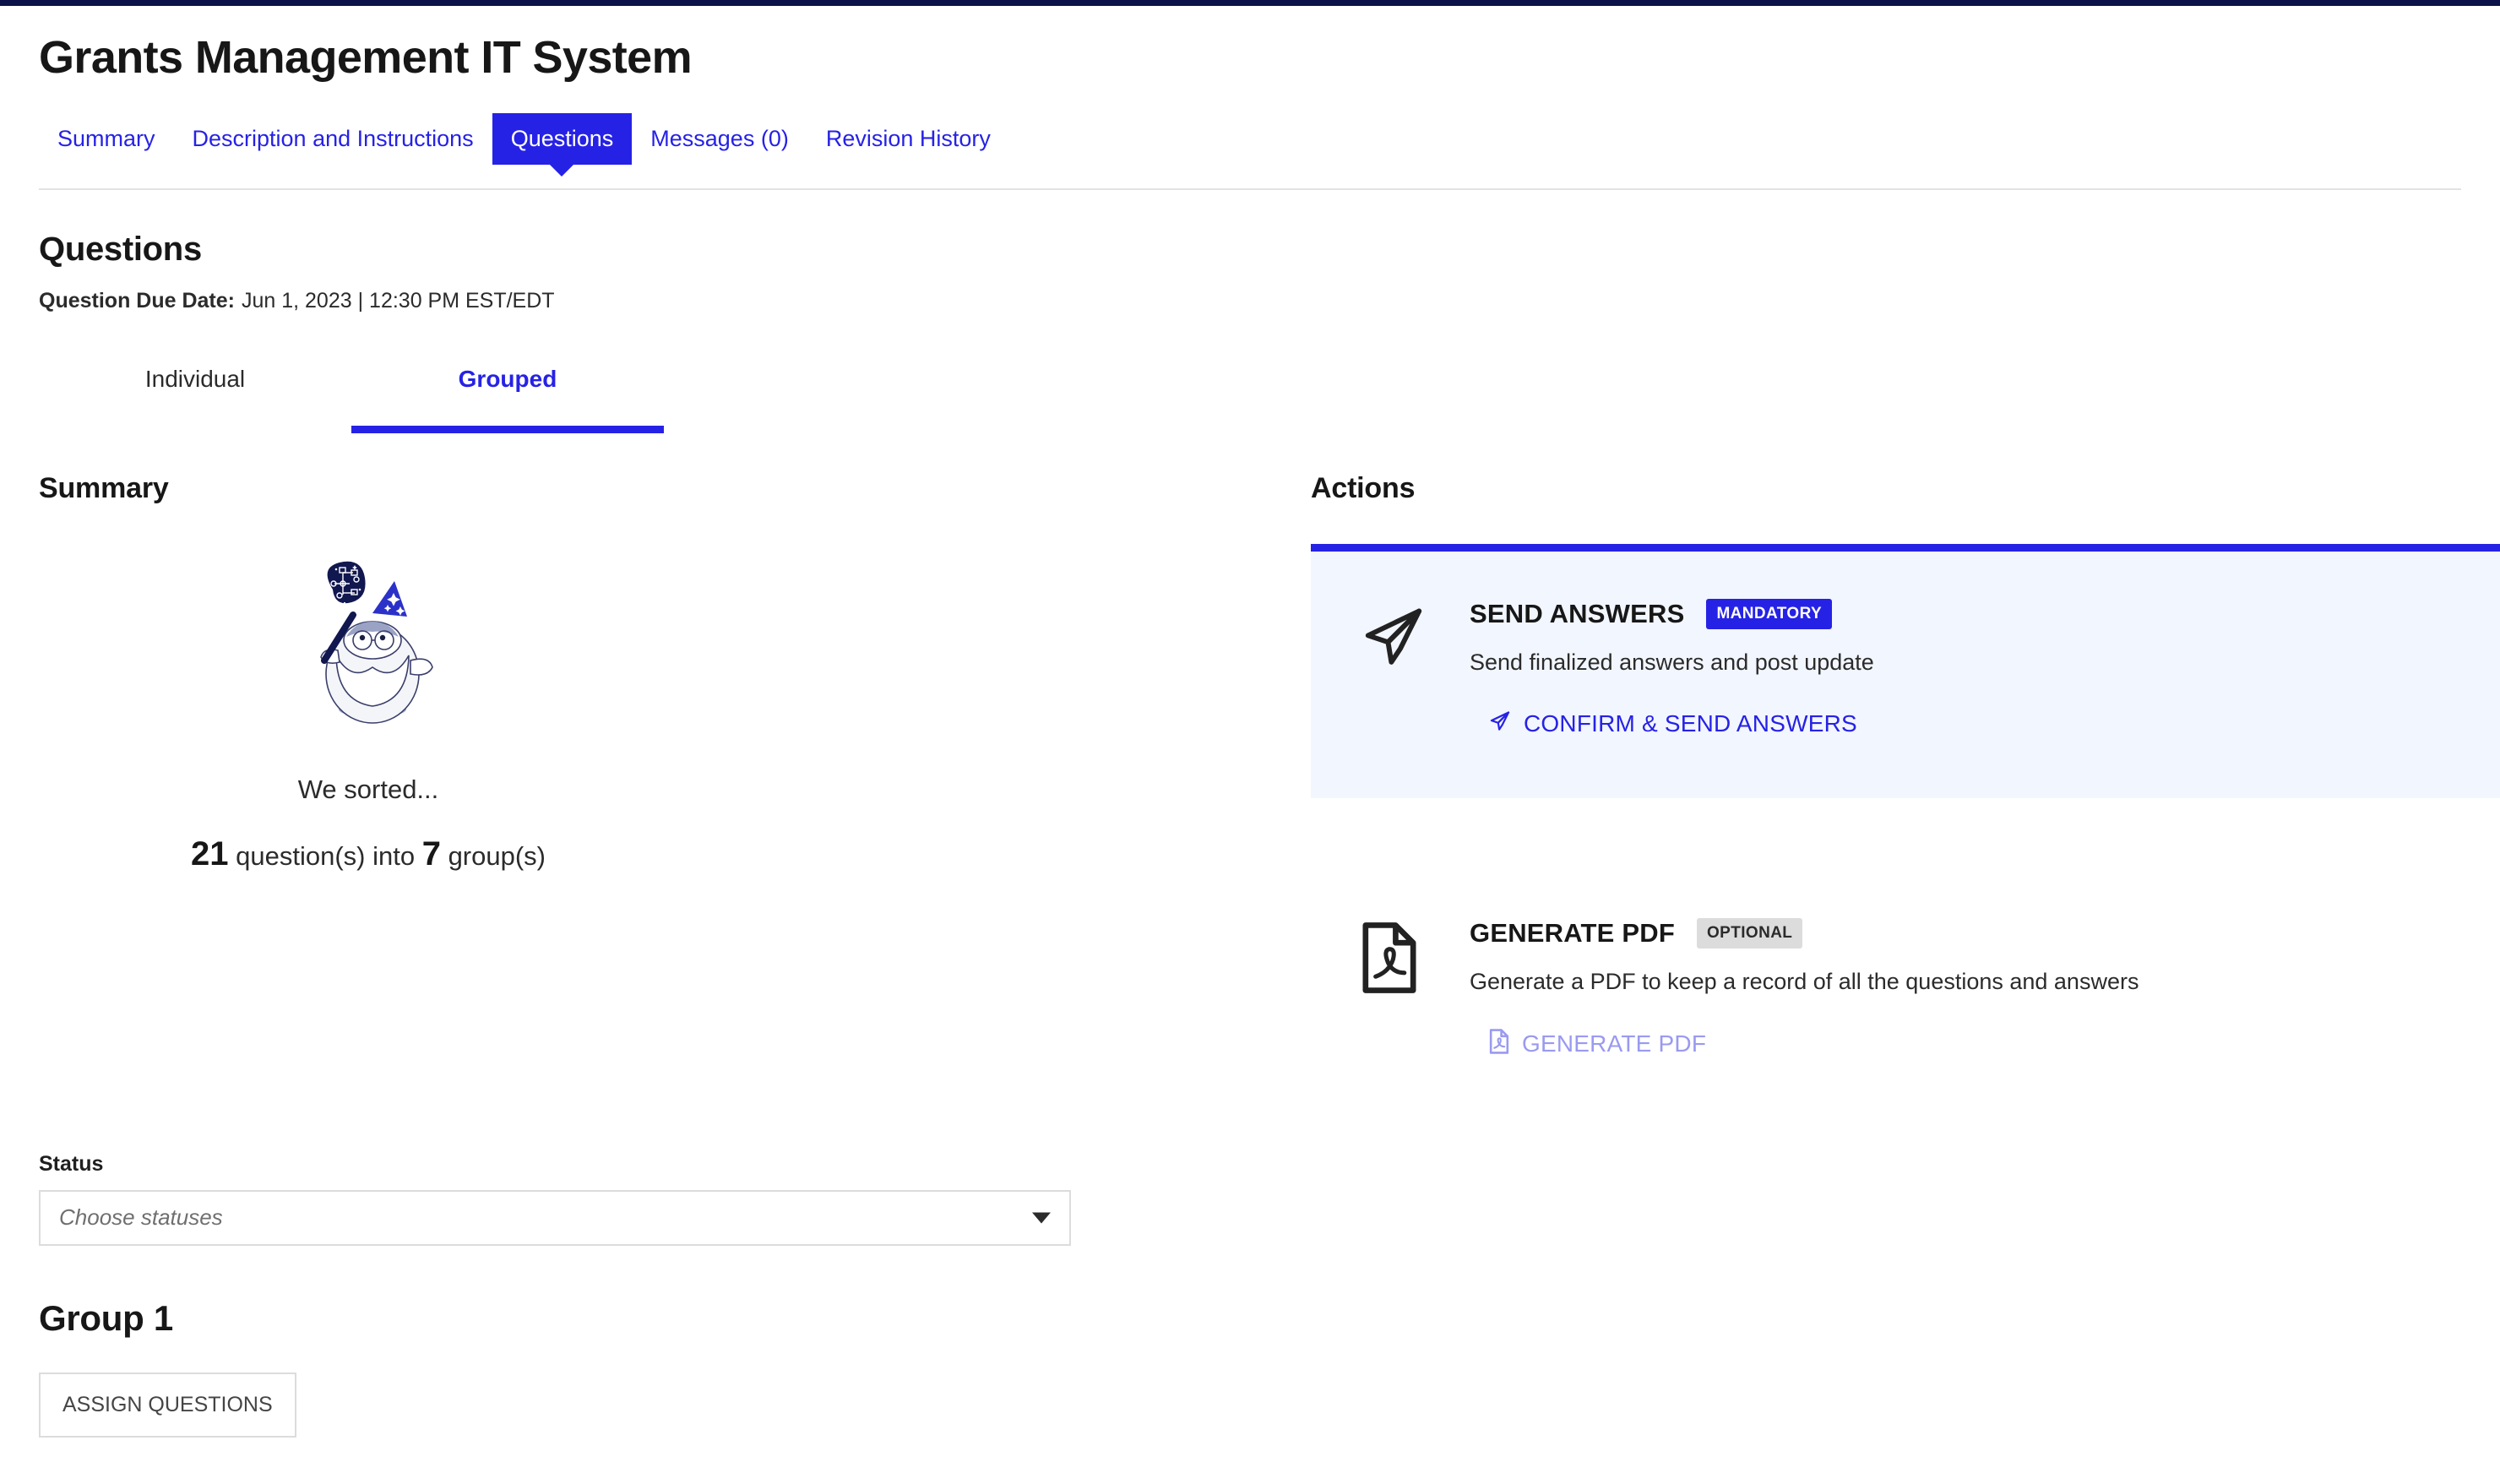 The height and width of the screenshot is (1484, 2500). Describe the element at coordinates (1769, 613) in the screenshot. I see `badge-mandatory: MANDATORY` at that location.